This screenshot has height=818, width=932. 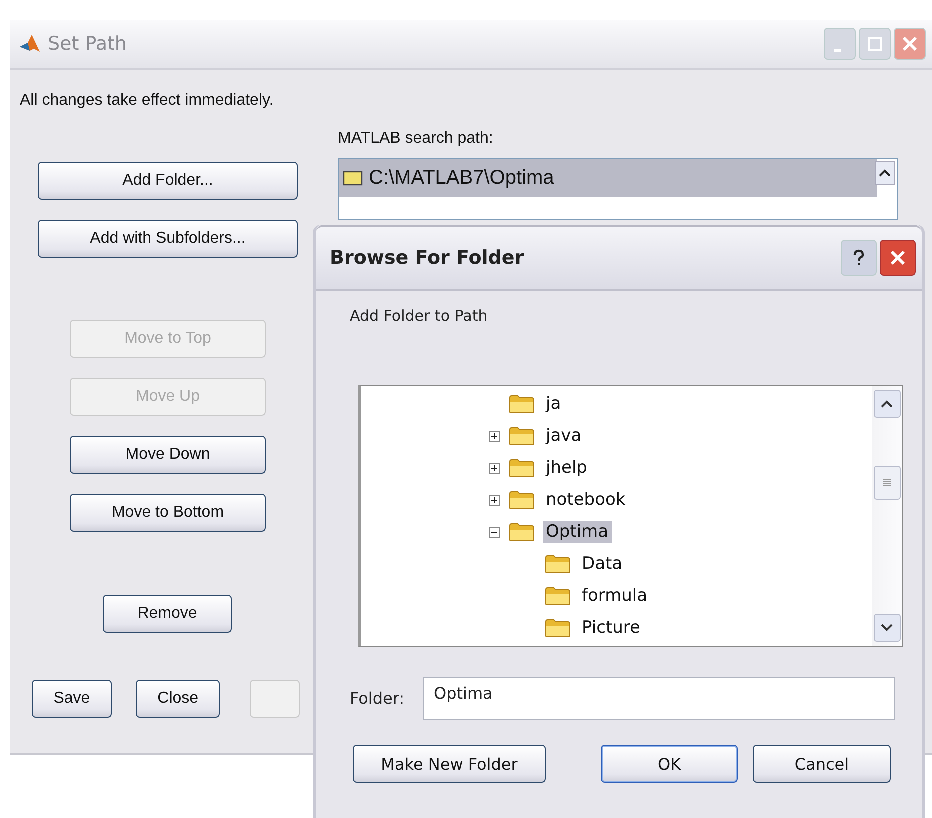 I want to click on dialog-button: Cancel, so click(x=822, y=764).